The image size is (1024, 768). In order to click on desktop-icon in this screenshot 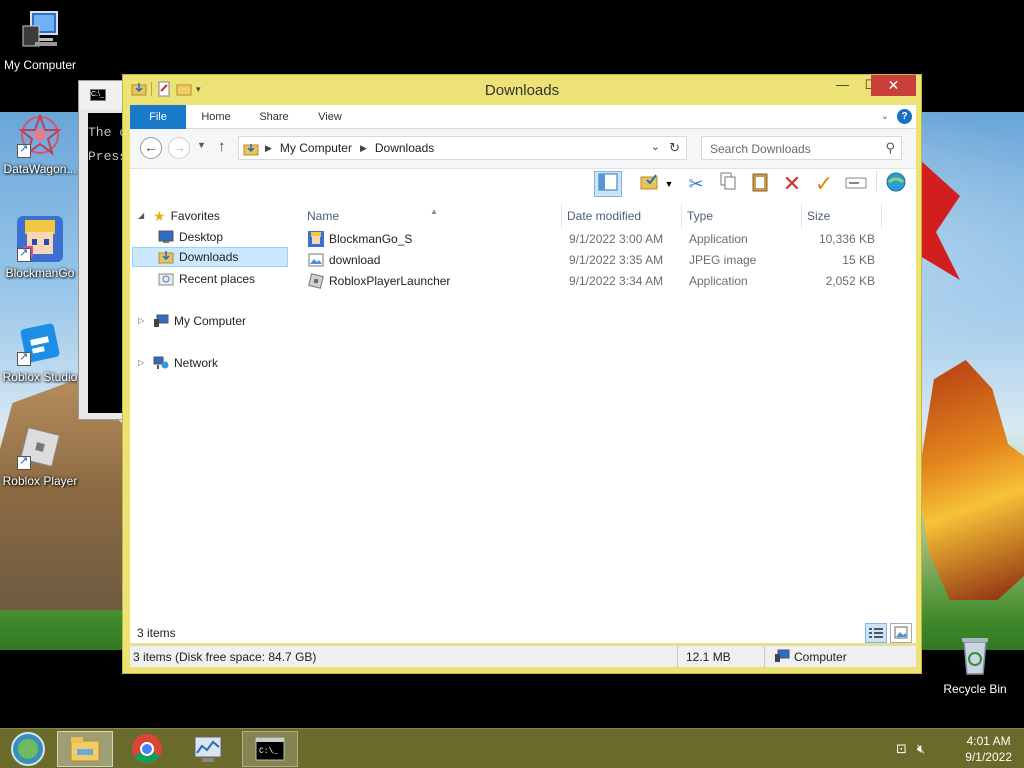, I will do `click(166, 236)`.